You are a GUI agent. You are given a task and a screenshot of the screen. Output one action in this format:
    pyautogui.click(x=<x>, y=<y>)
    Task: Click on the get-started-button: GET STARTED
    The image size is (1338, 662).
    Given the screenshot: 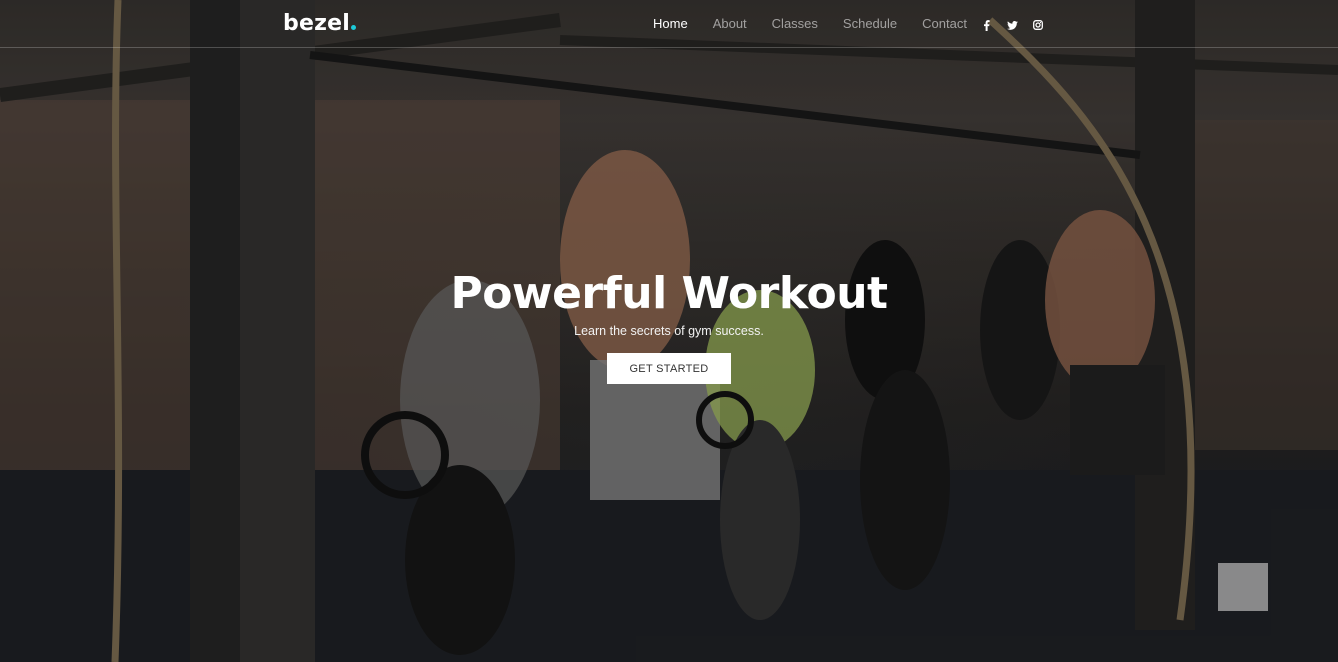 What is the action you would take?
    pyautogui.click(x=669, y=368)
    